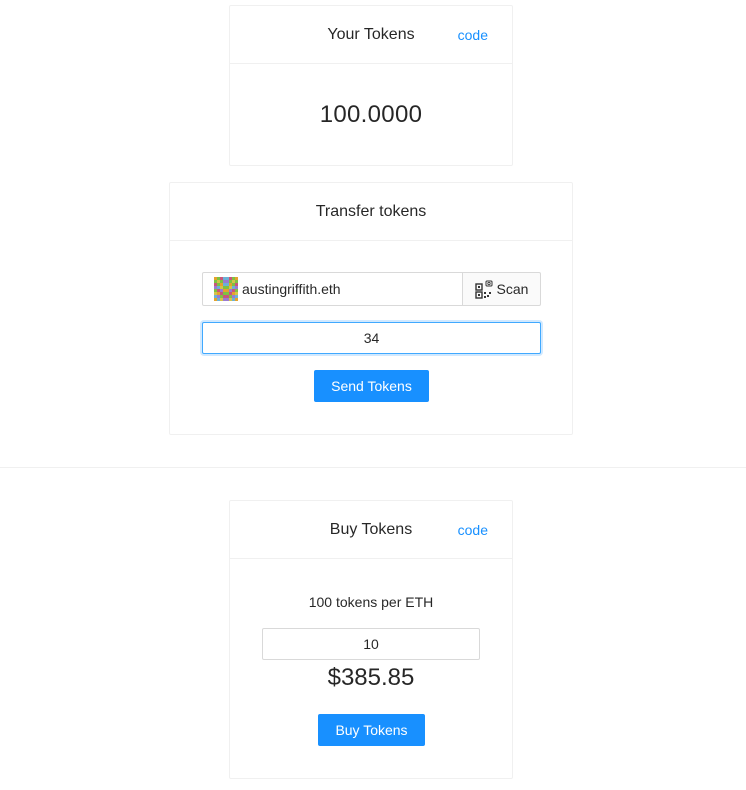 This screenshot has width=746, height=790. I want to click on token-balance: 100.0000, so click(371, 114).